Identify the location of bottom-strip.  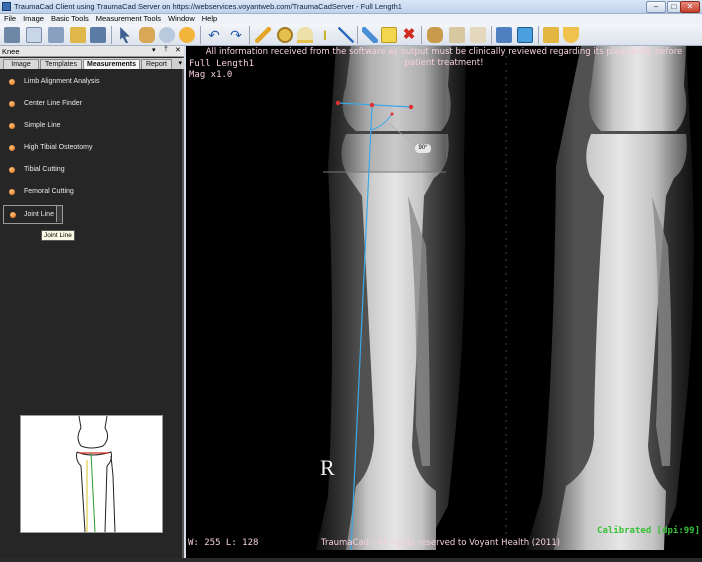
(351, 560).